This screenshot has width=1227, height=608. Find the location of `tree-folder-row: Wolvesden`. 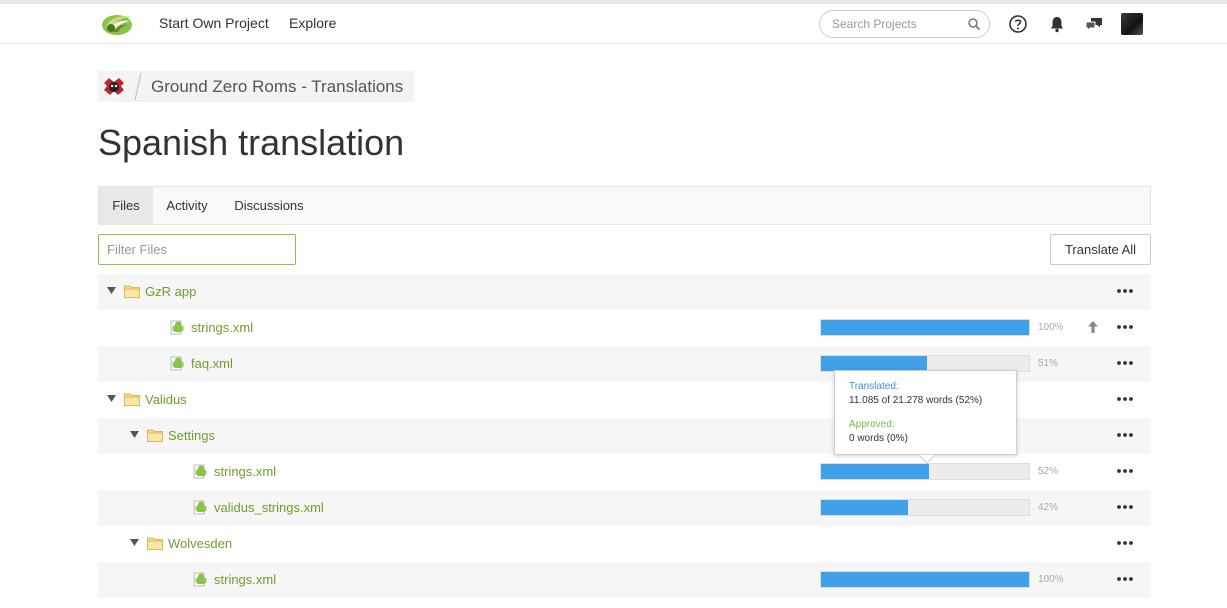

tree-folder-row: Wolvesden is located at coordinates (624, 544).